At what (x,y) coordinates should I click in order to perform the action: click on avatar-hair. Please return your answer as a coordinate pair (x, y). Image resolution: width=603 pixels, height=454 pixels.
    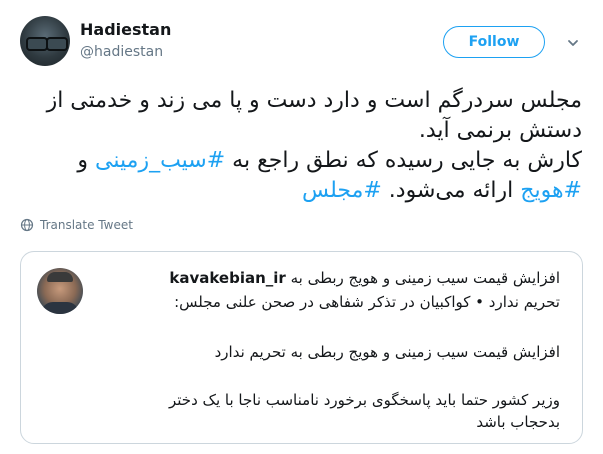
    Looking at the image, I should click on (60, 277).